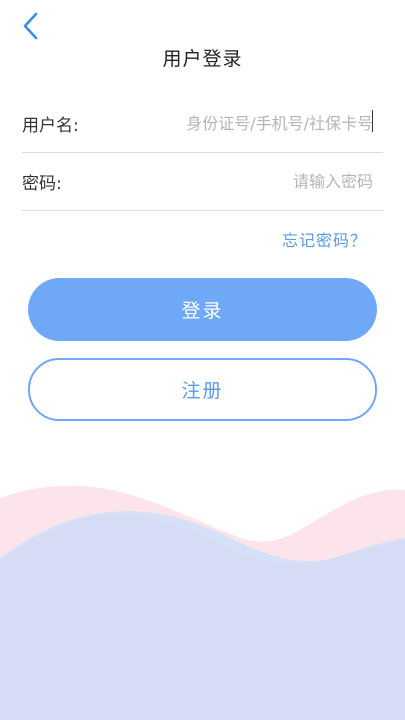 The image size is (405, 720). What do you see at coordinates (202, 389) in the screenshot?
I see `register-button: 注册` at bounding box center [202, 389].